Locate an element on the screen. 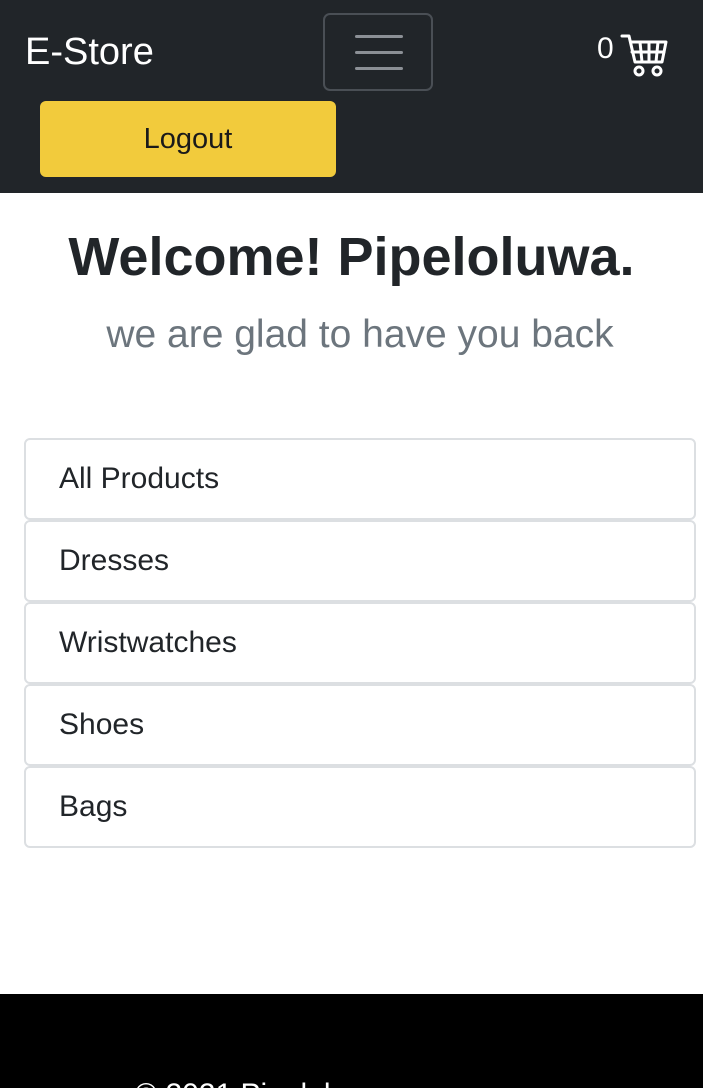  category-item-wristwatches: Wristwatches is located at coordinates (360, 643).